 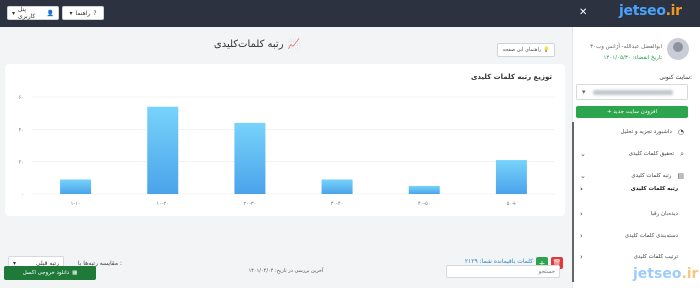 I want to click on lightbulb-icon: 💡, so click(x=546, y=50).